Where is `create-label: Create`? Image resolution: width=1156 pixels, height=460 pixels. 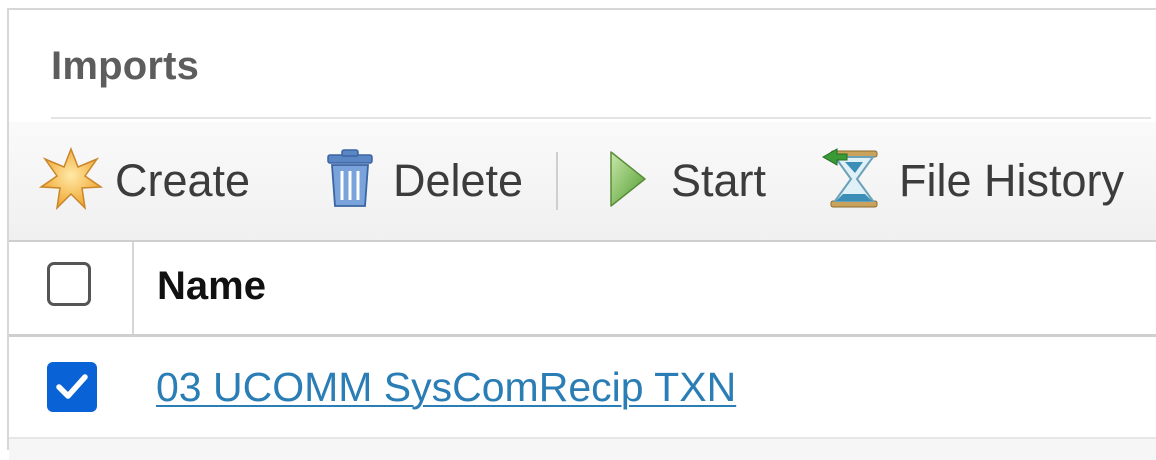 create-label: Create is located at coordinates (183, 180).